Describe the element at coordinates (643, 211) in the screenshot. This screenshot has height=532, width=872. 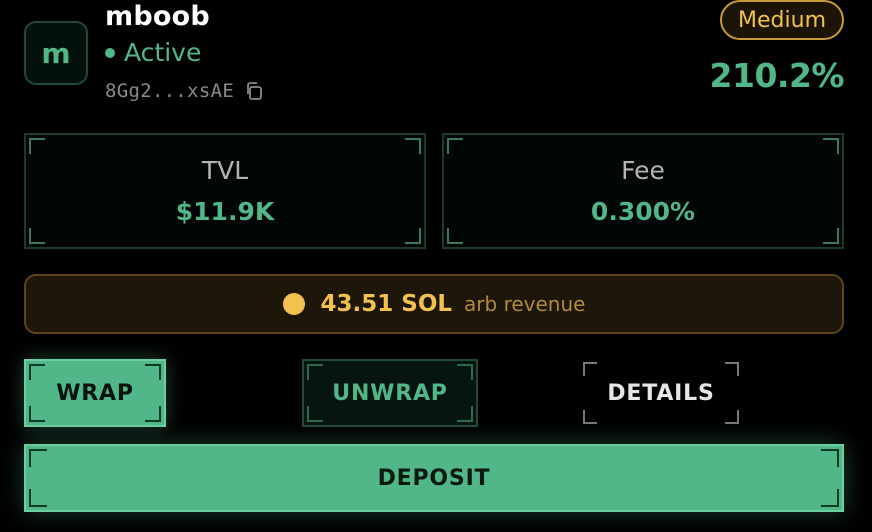
I see `fee-value: 0.300%` at that location.